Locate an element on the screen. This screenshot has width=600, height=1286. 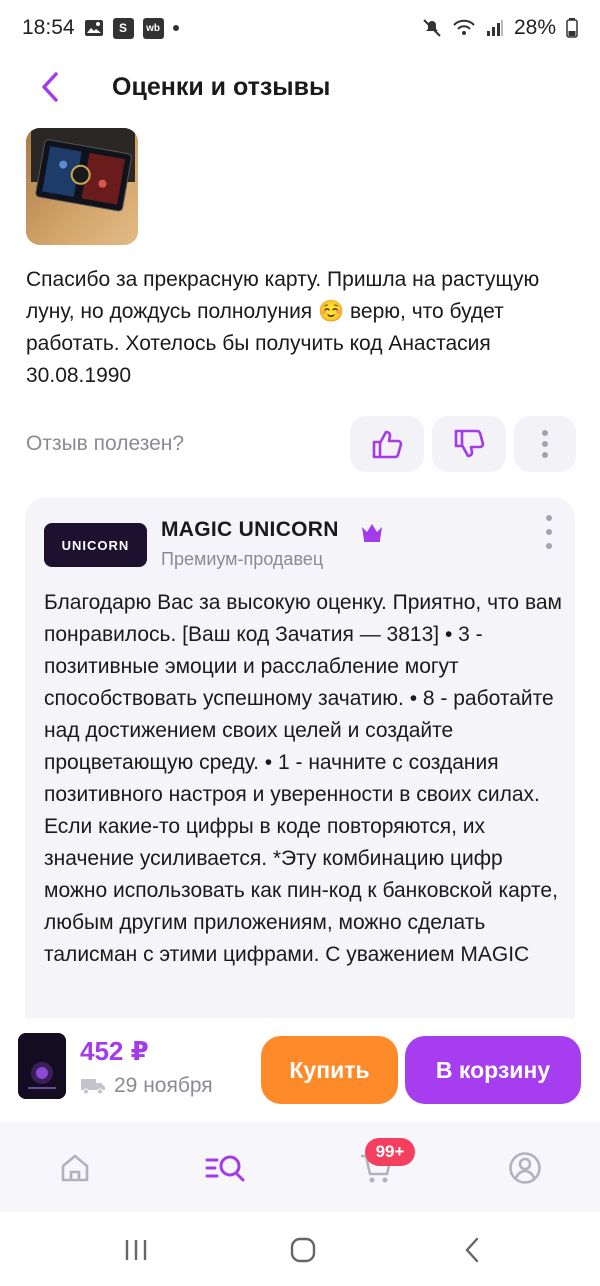
recent-apps-icon is located at coordinates (136, 1250).